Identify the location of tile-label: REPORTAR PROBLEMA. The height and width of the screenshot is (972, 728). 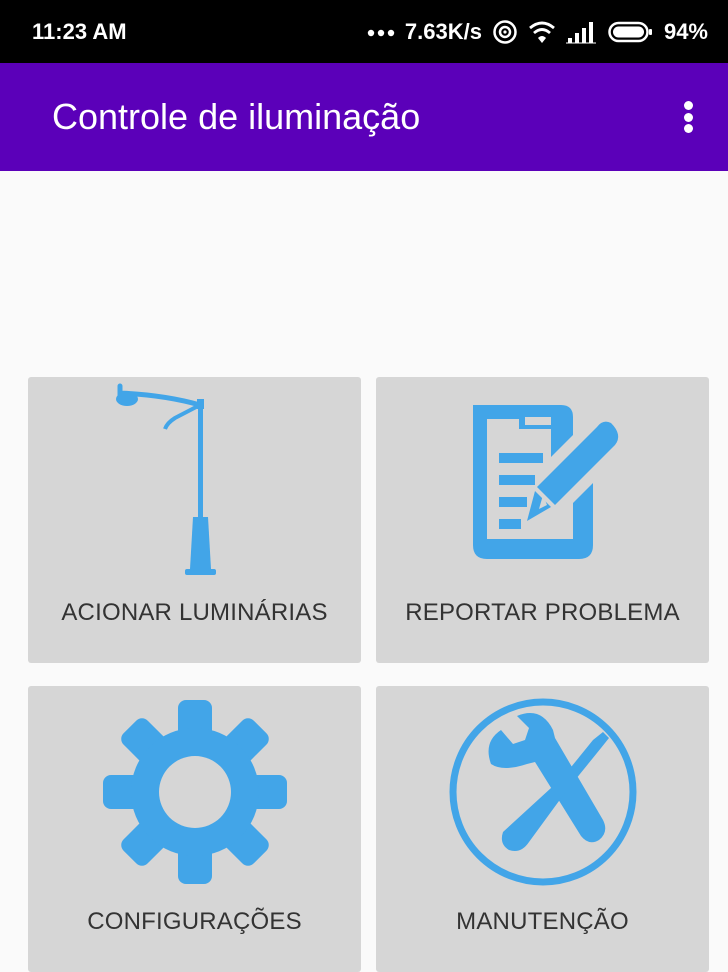
(542, 612).